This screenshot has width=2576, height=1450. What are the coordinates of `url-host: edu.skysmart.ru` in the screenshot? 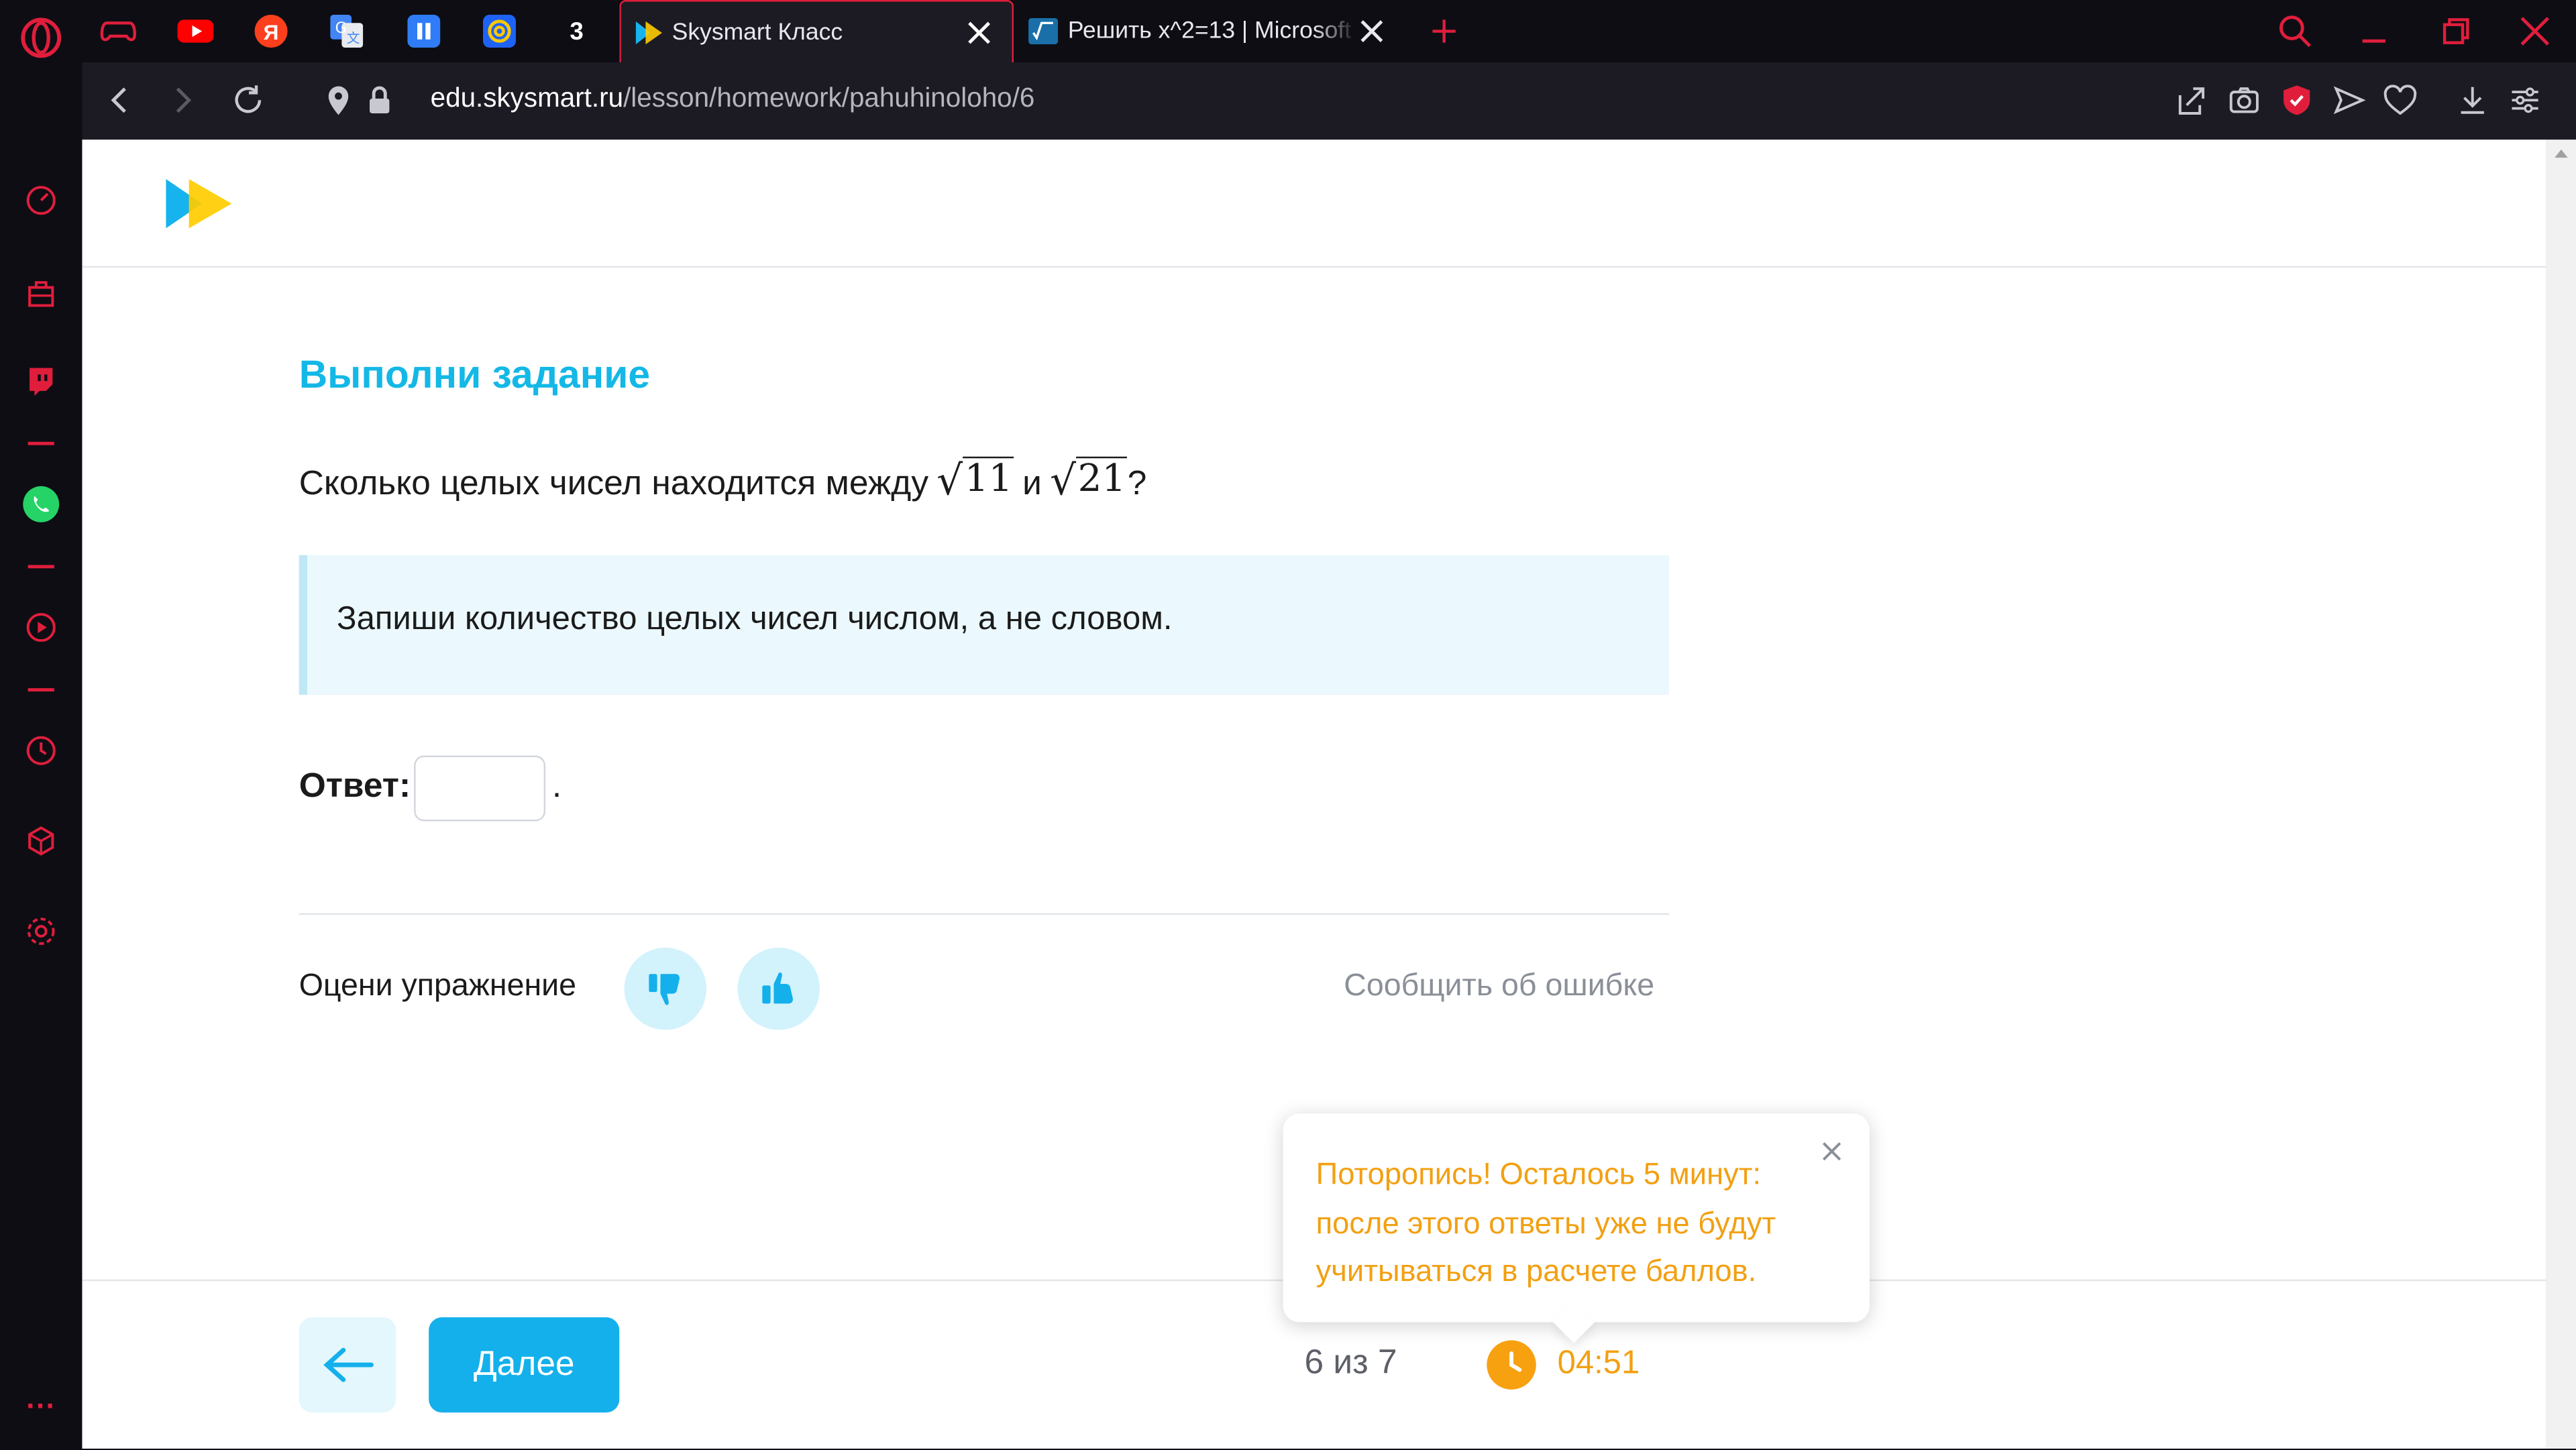 It's located at (527, 98).